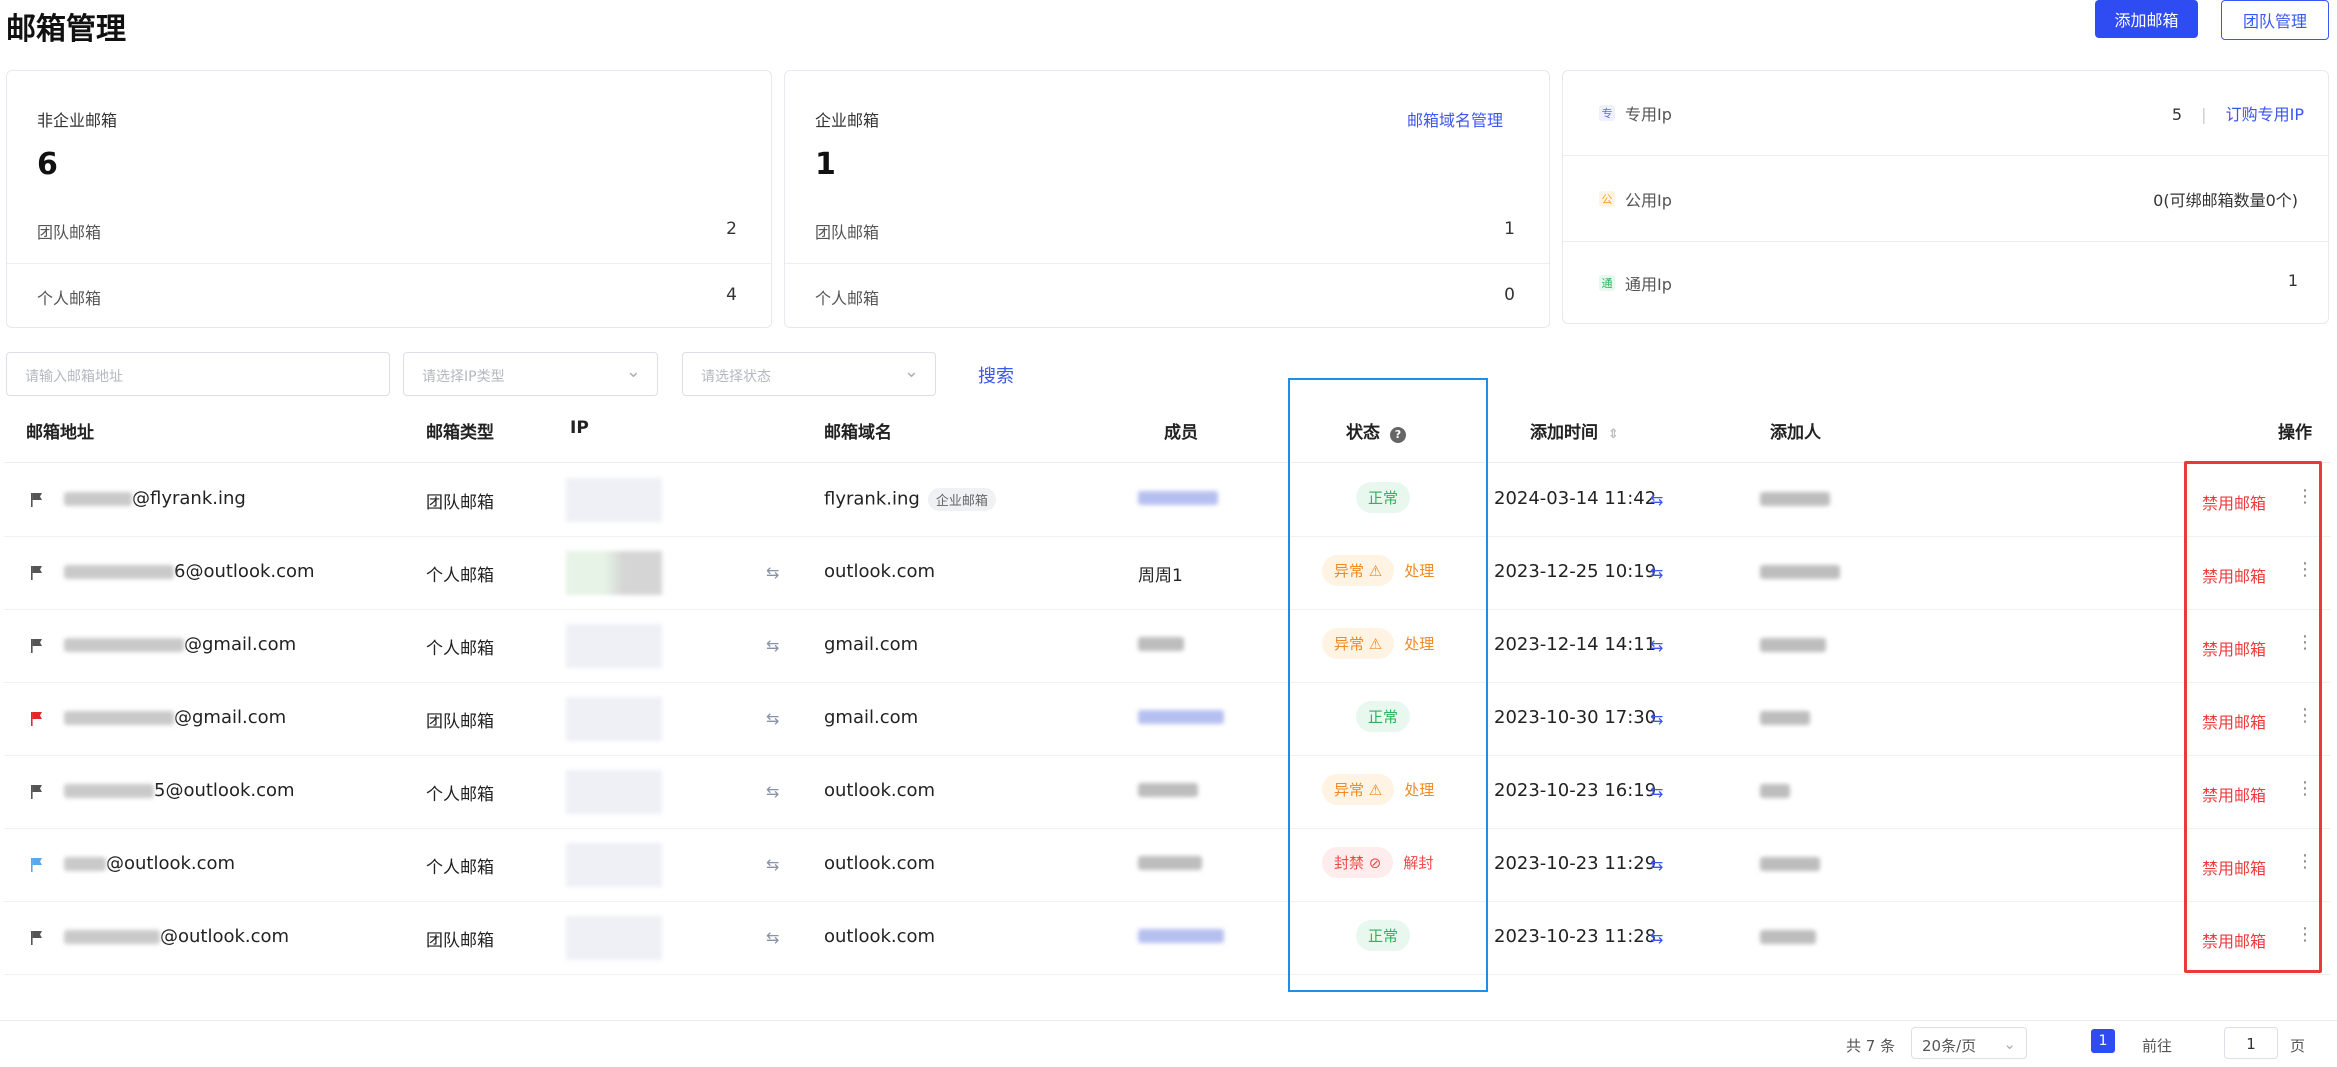  What do you see at coordinates (1160, 573) in the screenshot?
I see `member-cell: 周周1` at bounding box center [1160, 573].